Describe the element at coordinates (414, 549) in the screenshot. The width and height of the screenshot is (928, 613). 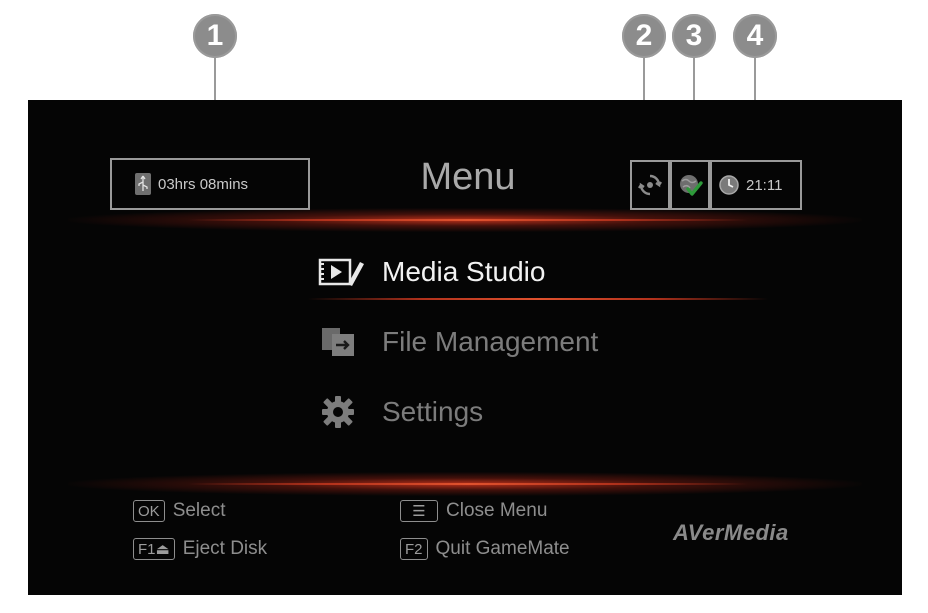
I see `f2-key-icon: F2` at that location.